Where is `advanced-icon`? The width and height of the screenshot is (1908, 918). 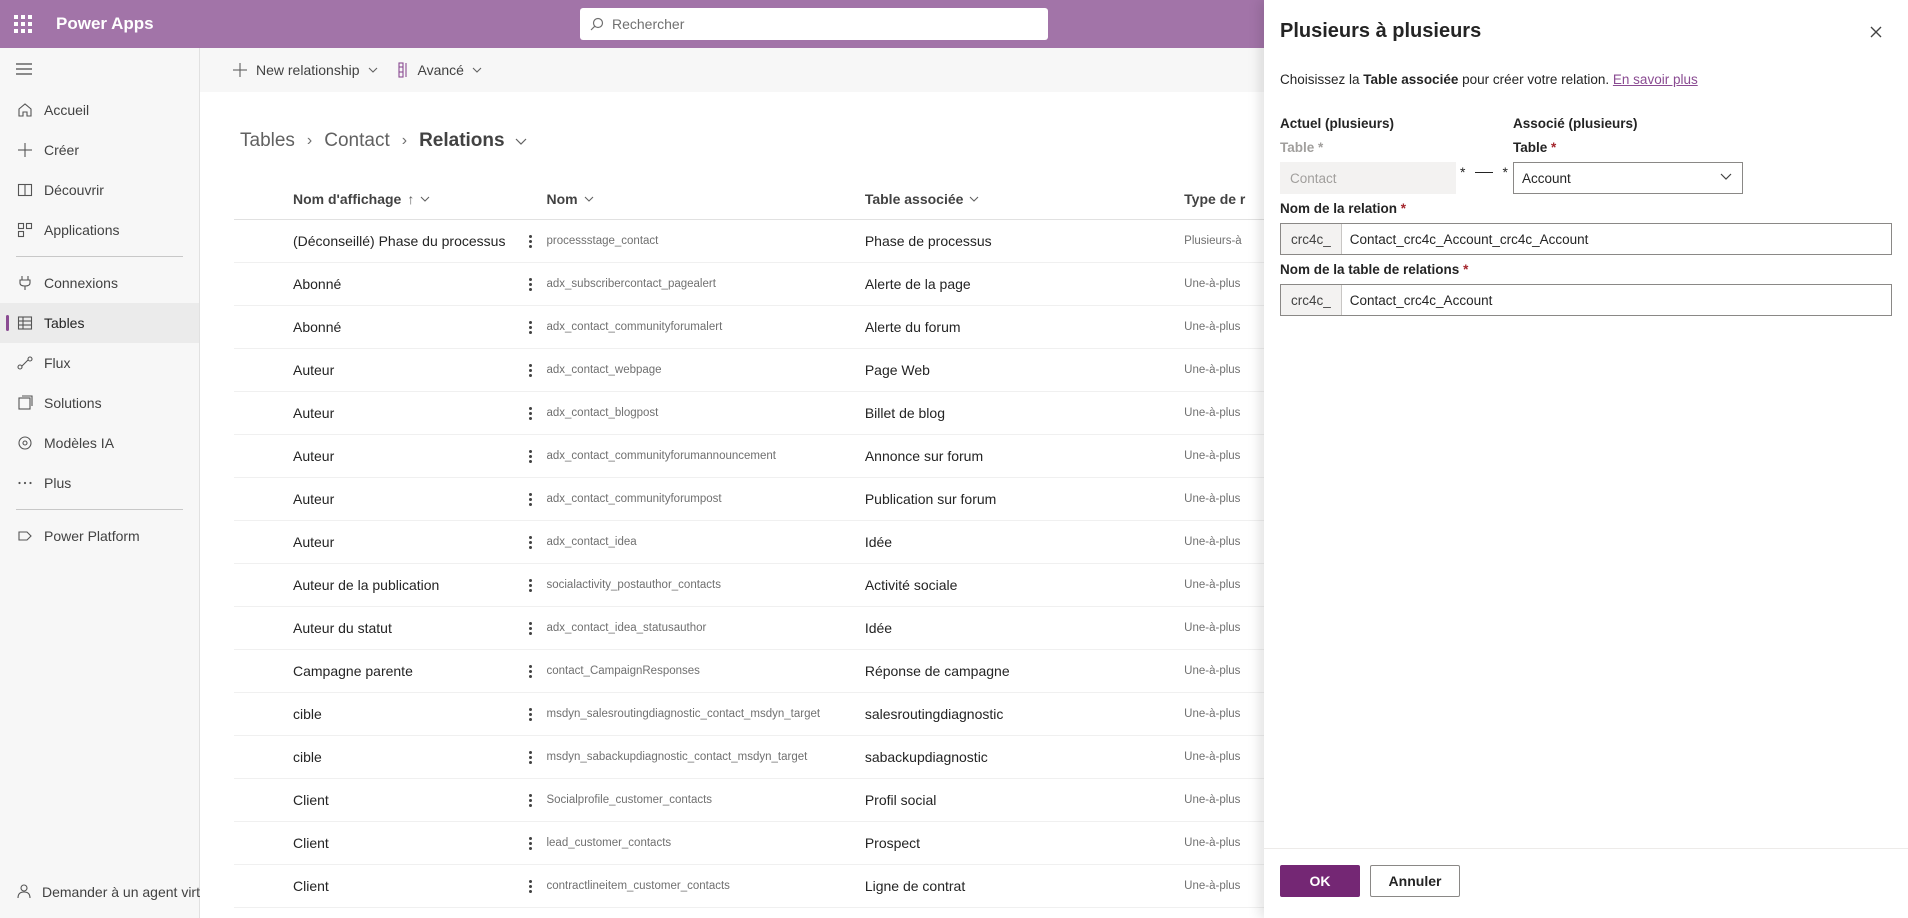 advanced-icon is located at coordinates (402, 70).